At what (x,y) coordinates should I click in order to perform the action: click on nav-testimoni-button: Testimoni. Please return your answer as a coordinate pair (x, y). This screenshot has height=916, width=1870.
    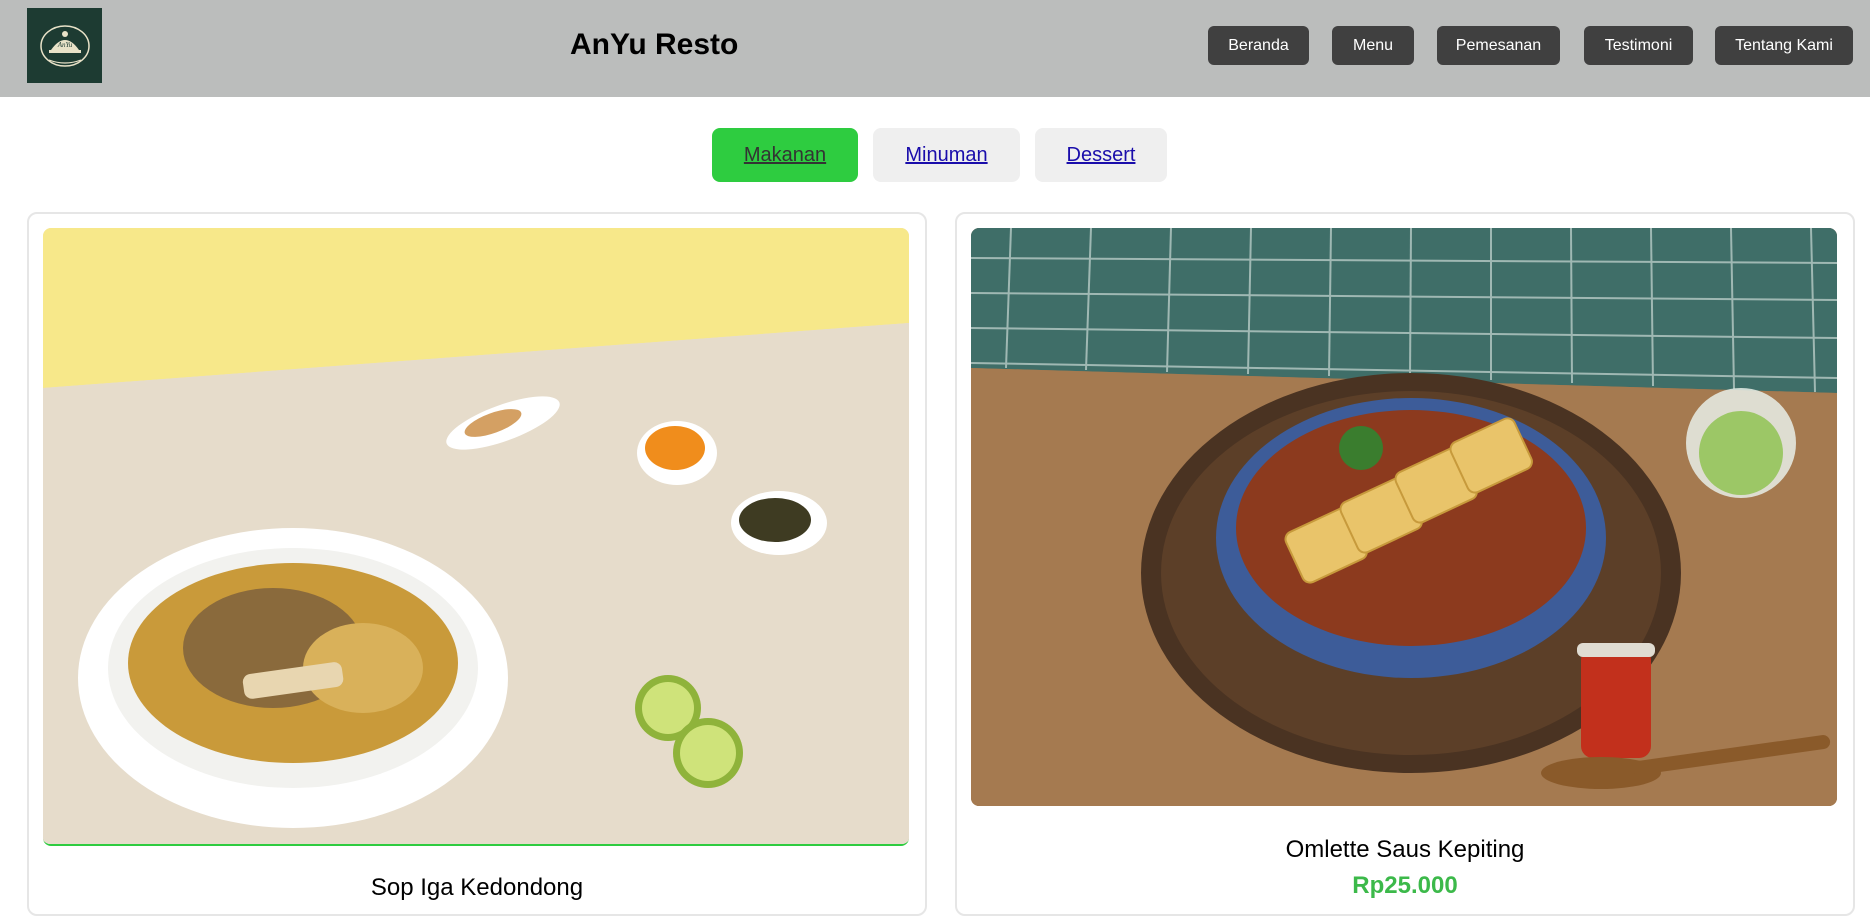
    Looking at the image, I should click on (1638, 45).